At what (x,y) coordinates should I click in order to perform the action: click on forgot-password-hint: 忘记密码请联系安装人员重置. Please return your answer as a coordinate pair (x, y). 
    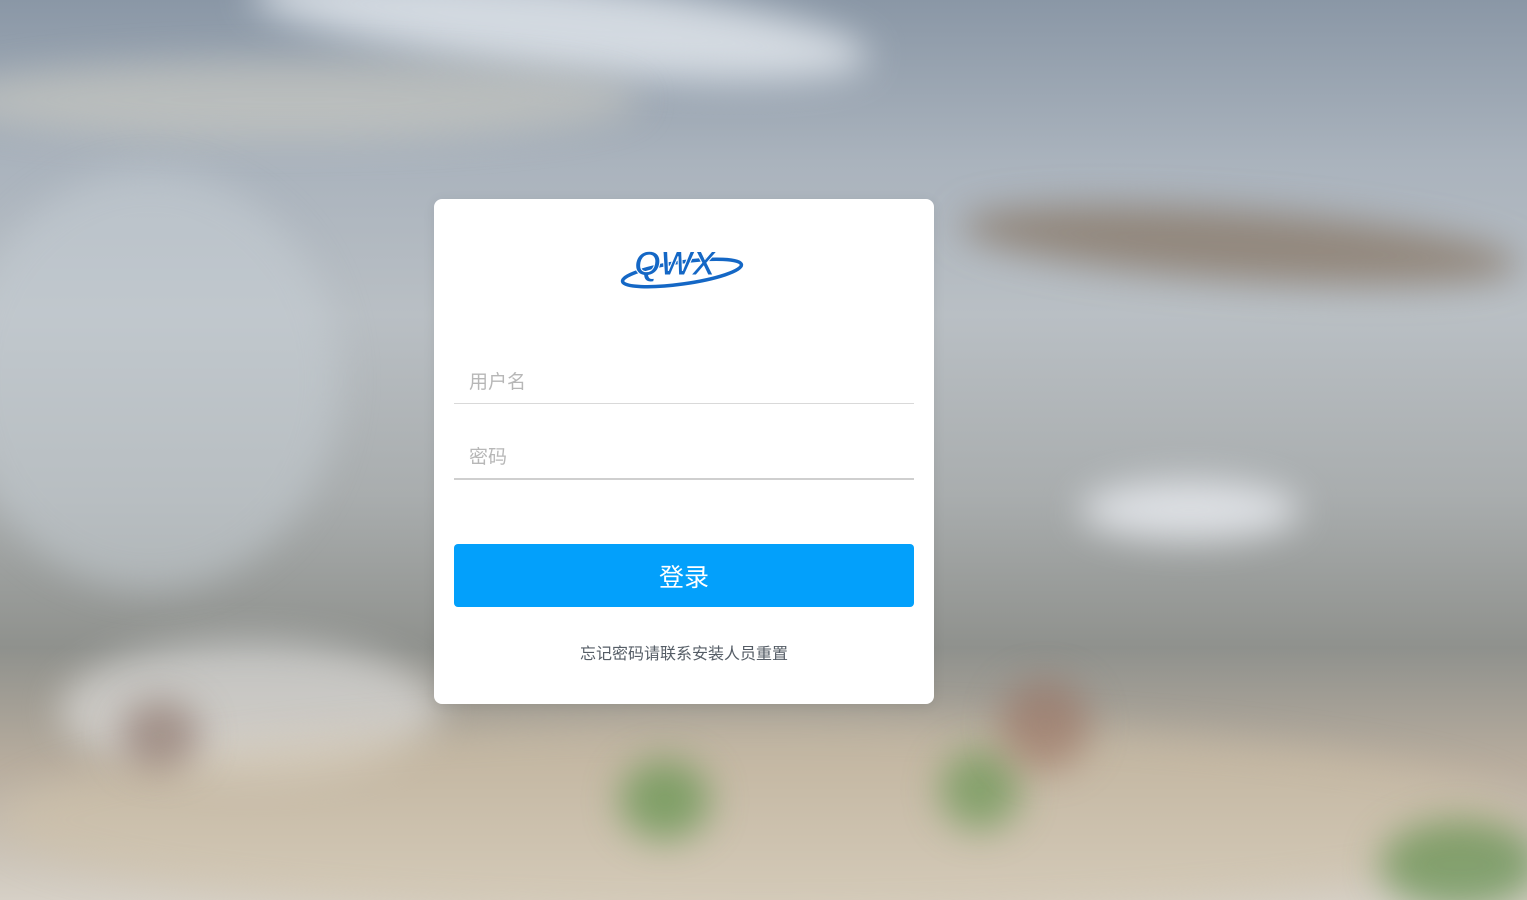
    Looking at the image, I should click on (683, 653).